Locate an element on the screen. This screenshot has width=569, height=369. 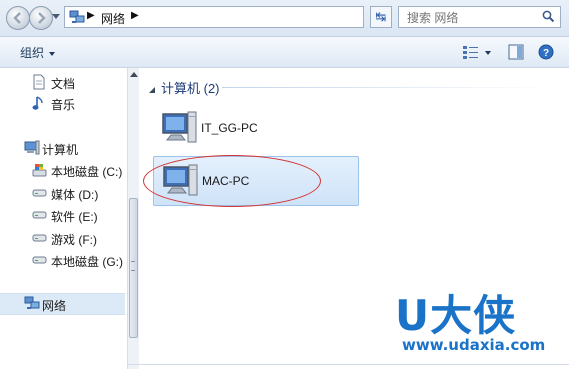
nav-item-label: 音乐 is located at coordinates (63, 105).